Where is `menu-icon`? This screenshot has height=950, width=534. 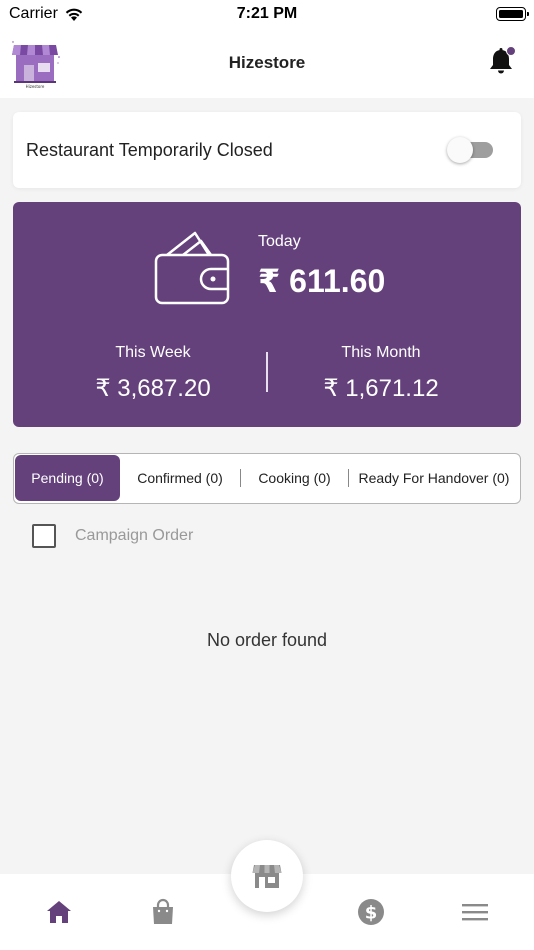 menu-icon is located at coordinates (475, 912).